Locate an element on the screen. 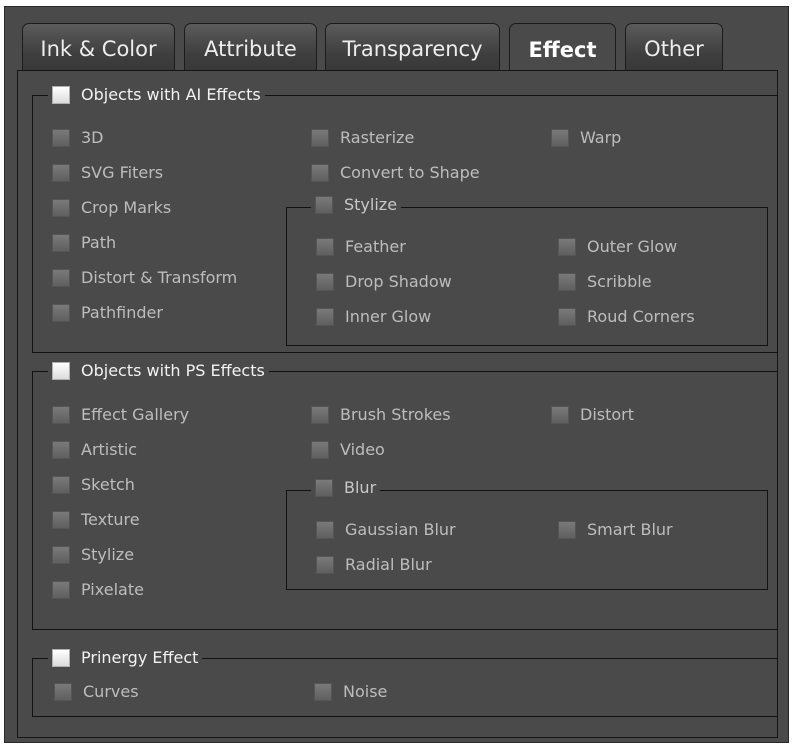 This screenshot has height=747, width=794. checkbox-convert-to-shape: Convert to Shape is located at coordinates (395, 172).